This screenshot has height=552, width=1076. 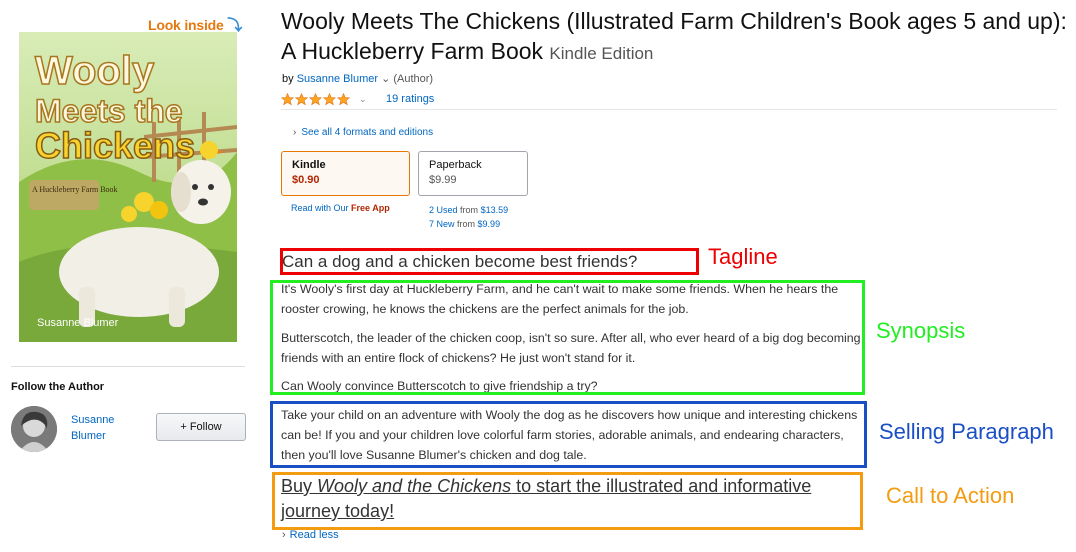 What do you see at coordinates (115, 145) in the screenshot?
I see `cover-title-3: Chickens` at bounding box center [115, 145].